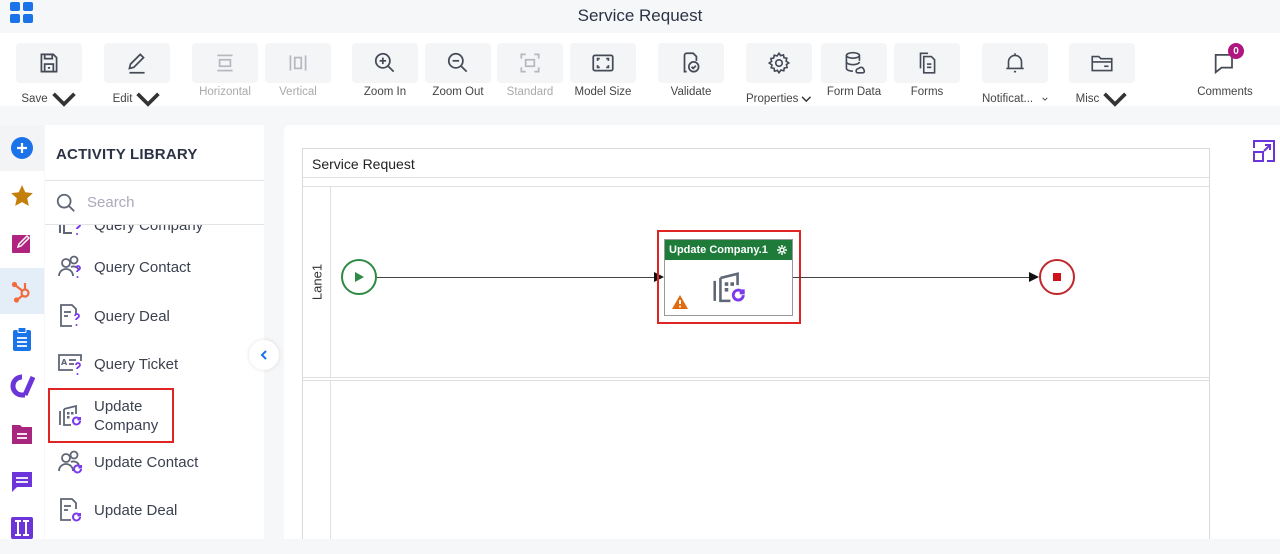 The width and height of the screenshot is (1280, 554). I want to click on rail-chat, so click(22, 481).